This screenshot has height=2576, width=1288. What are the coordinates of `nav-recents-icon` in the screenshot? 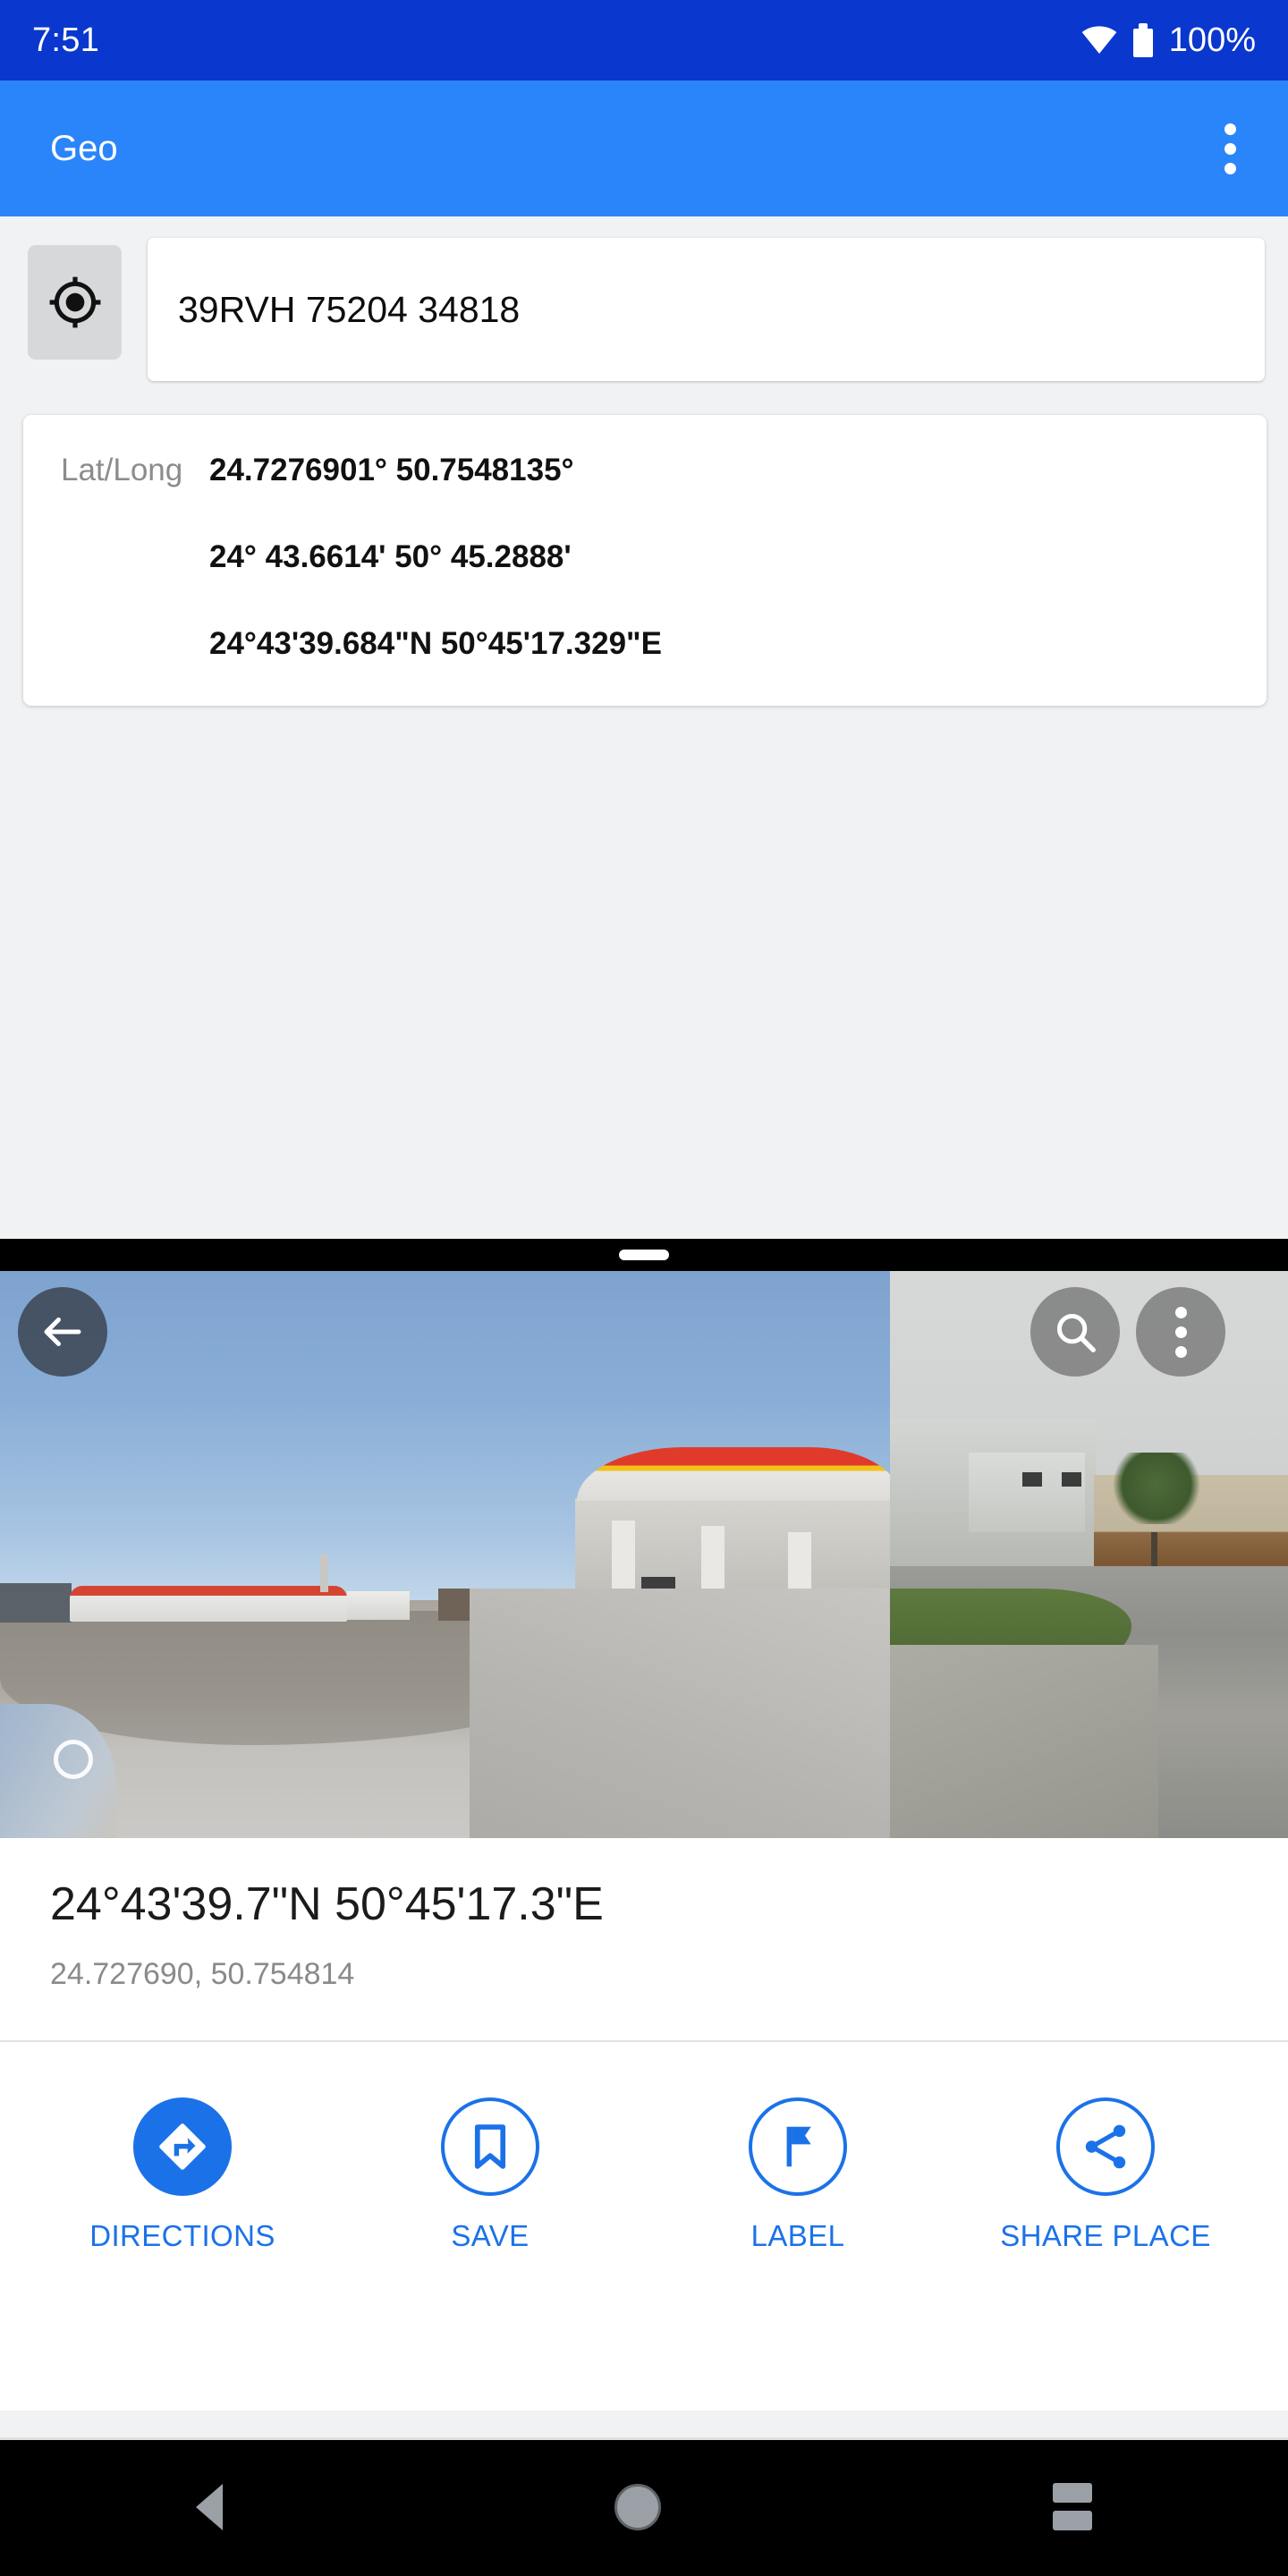 It's located at (1072, 2493).